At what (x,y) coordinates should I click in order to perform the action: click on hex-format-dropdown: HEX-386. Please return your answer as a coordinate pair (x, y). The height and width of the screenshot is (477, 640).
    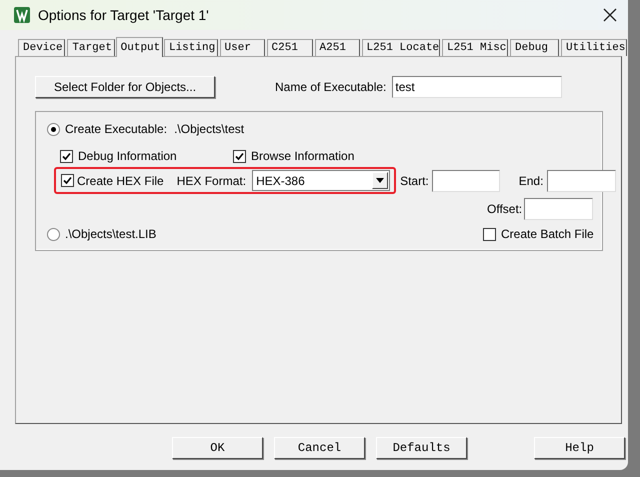
    Looking at the image, I should click on (321, 180).